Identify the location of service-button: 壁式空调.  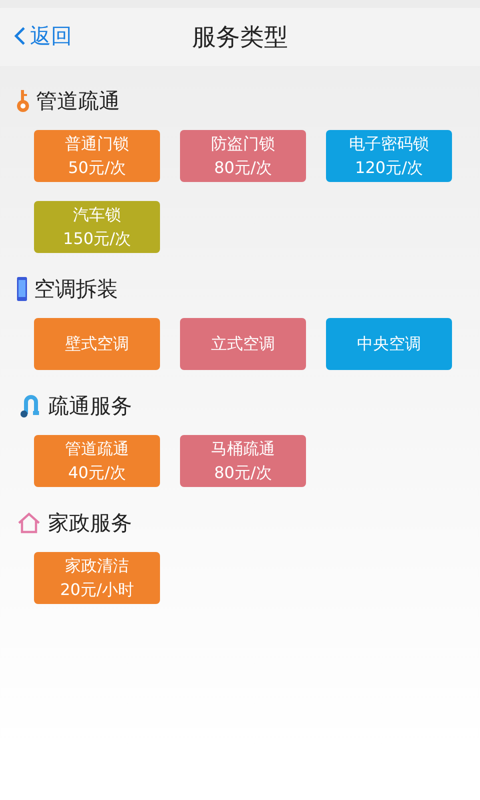
(97, 344).